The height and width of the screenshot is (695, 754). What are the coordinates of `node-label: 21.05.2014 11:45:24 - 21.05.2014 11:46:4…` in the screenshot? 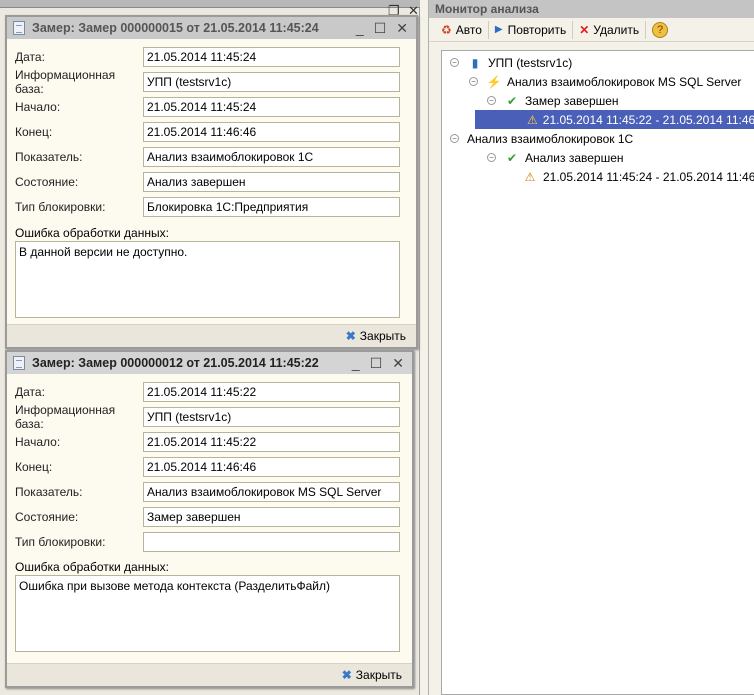 It's located at (648, 176).